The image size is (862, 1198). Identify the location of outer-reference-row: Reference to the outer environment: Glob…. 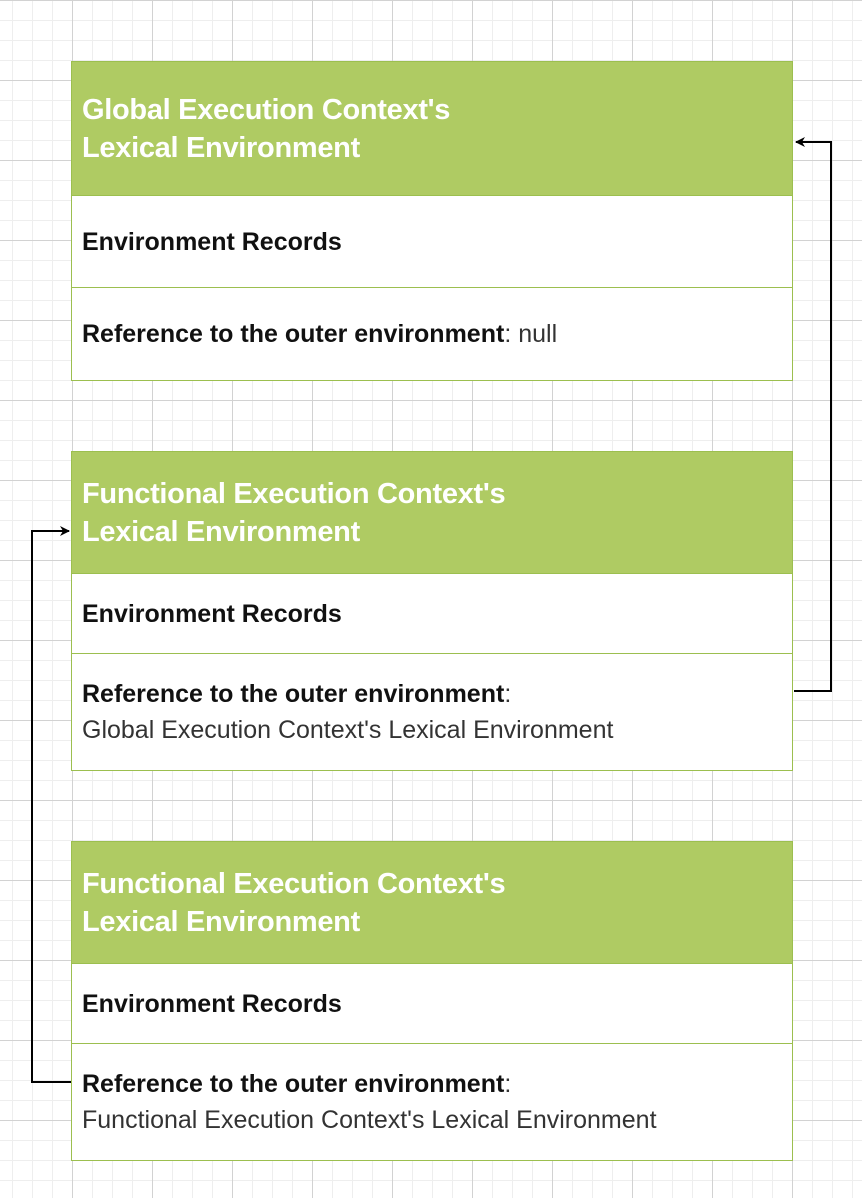
(432, 711).